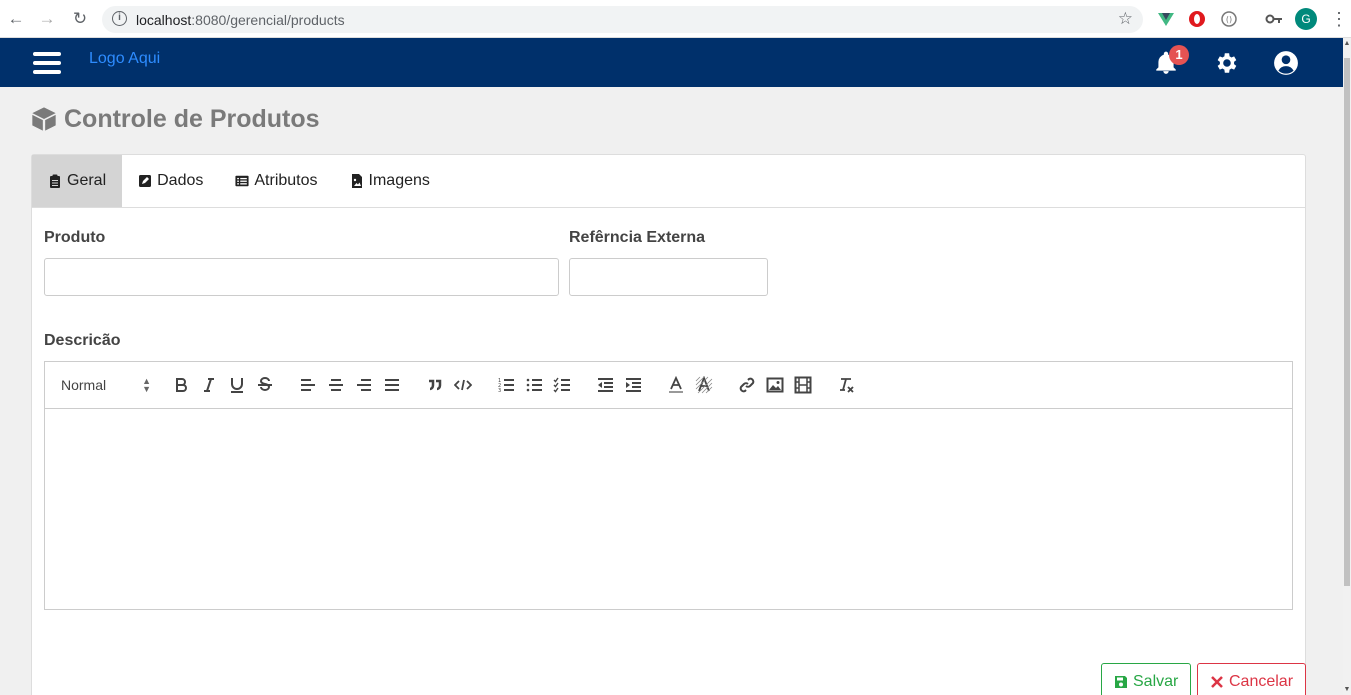 The height and width of the screenshot is (695, 1351). I want to click on clipboard-icon, so click(55, 181).